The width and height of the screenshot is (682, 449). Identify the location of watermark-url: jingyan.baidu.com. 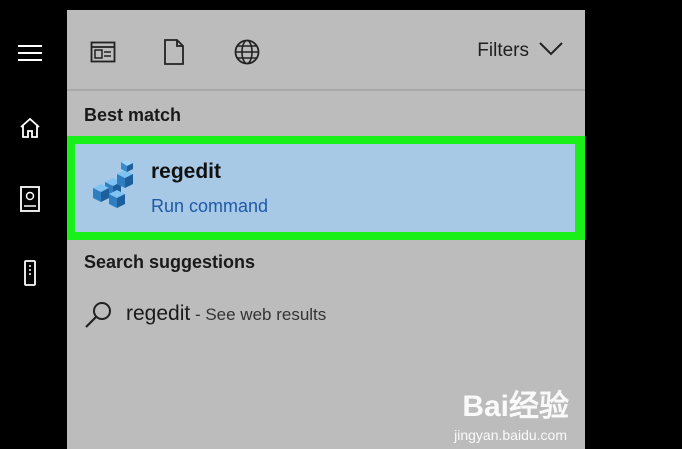
(510, 435).